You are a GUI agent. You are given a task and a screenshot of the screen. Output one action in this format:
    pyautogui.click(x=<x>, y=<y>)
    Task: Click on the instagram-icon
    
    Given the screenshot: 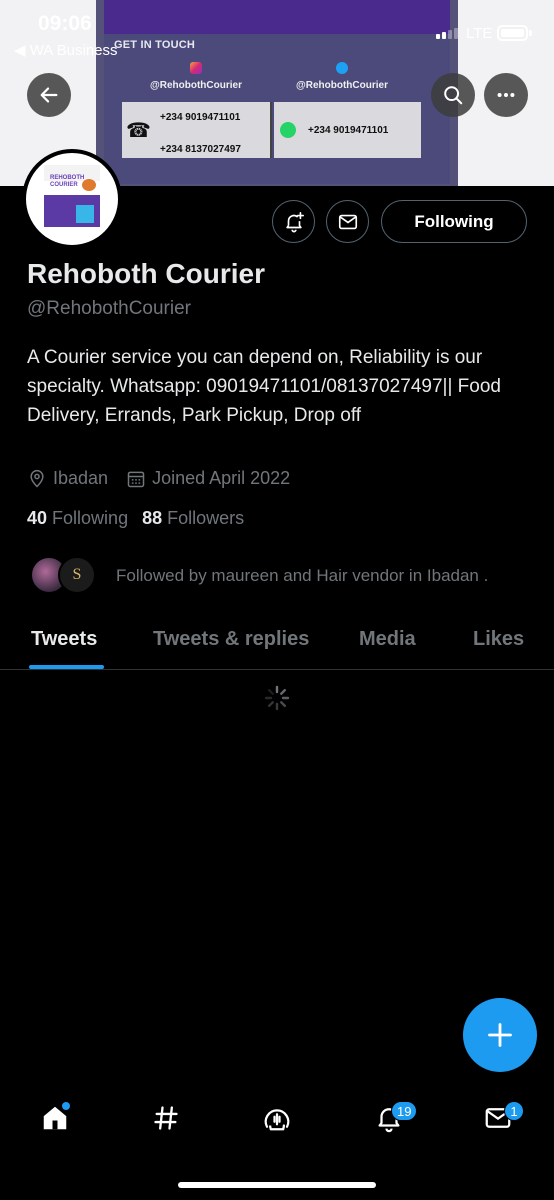 What is the action you would take?
    pyautogui.click(x=195, y=68)
    